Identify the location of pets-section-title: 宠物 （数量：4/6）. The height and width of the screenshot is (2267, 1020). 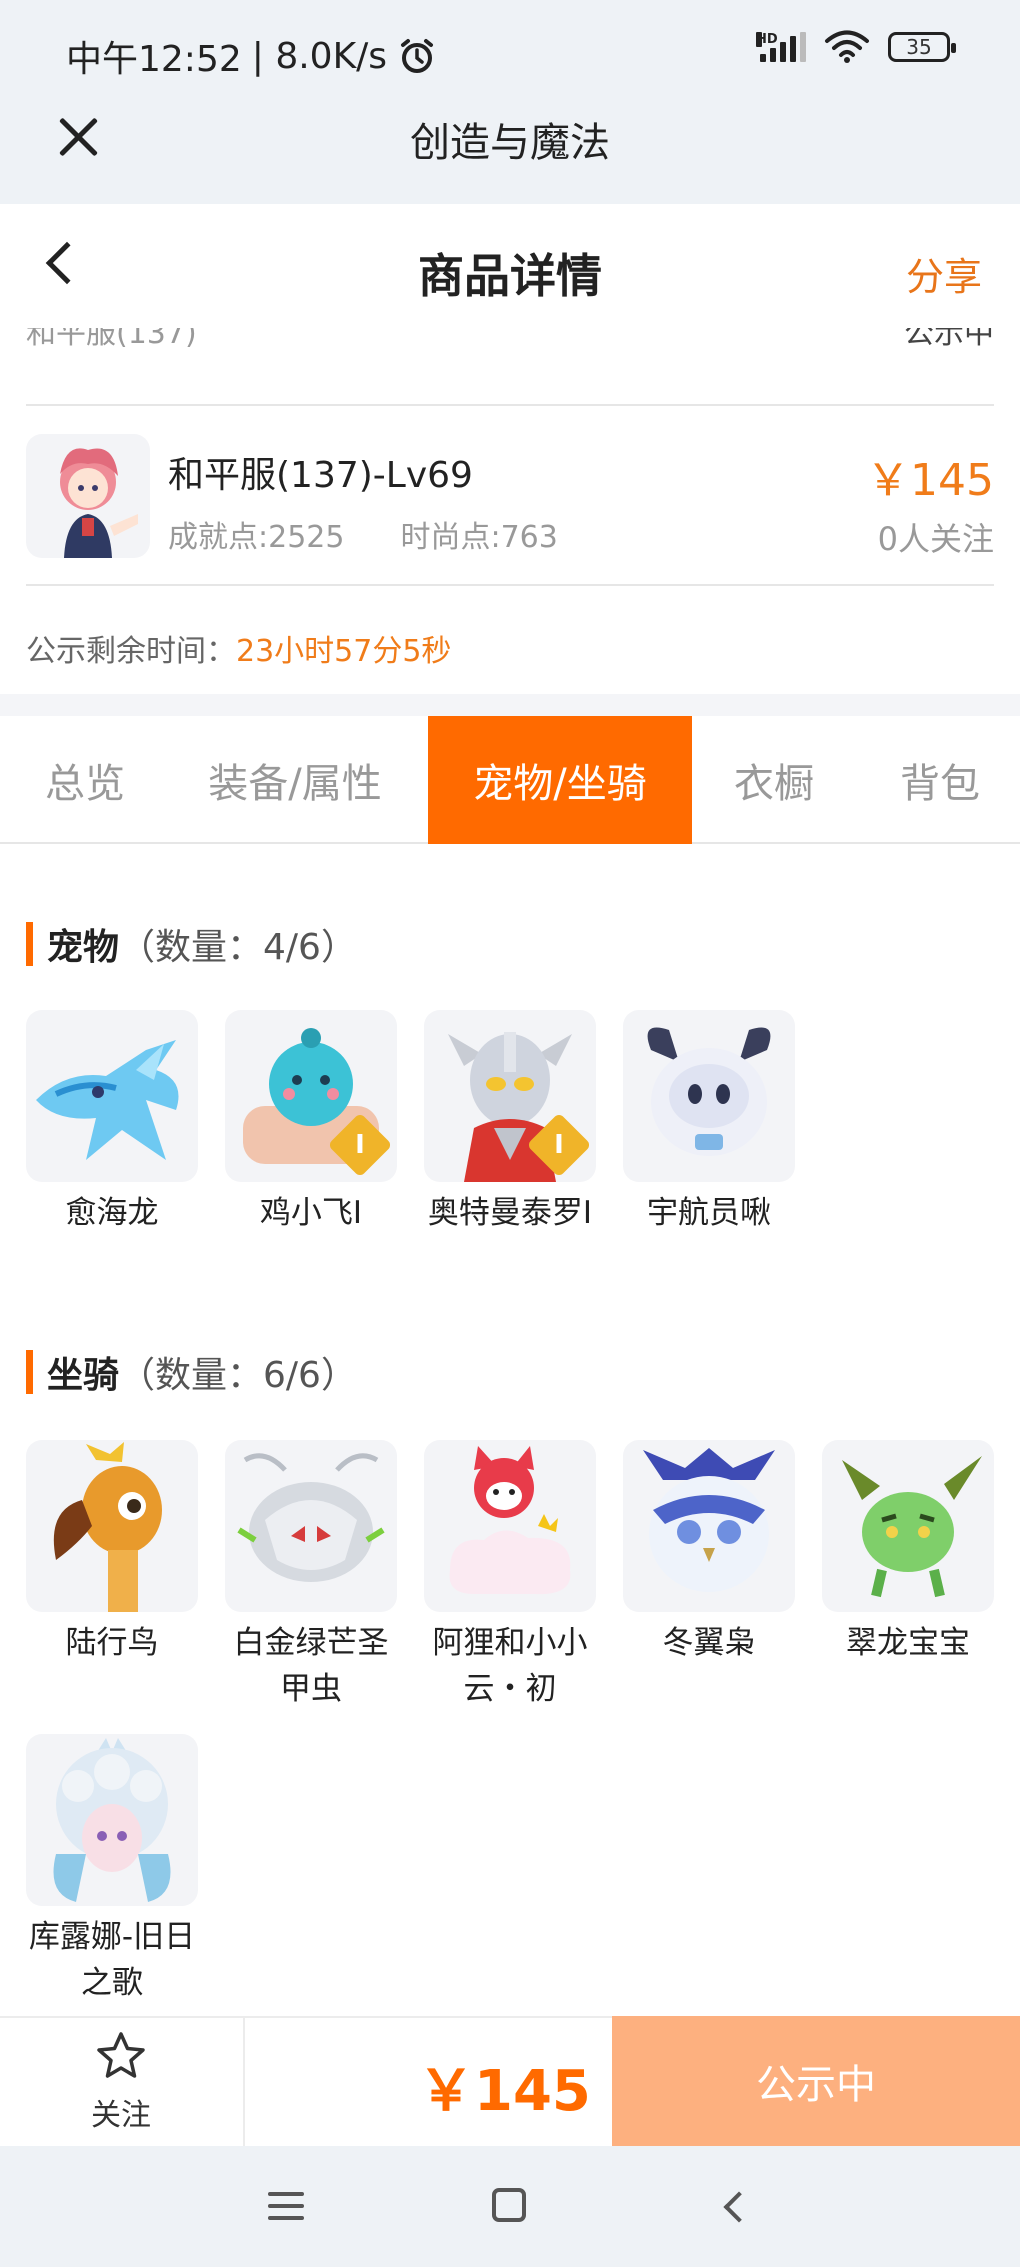
(191, 944).